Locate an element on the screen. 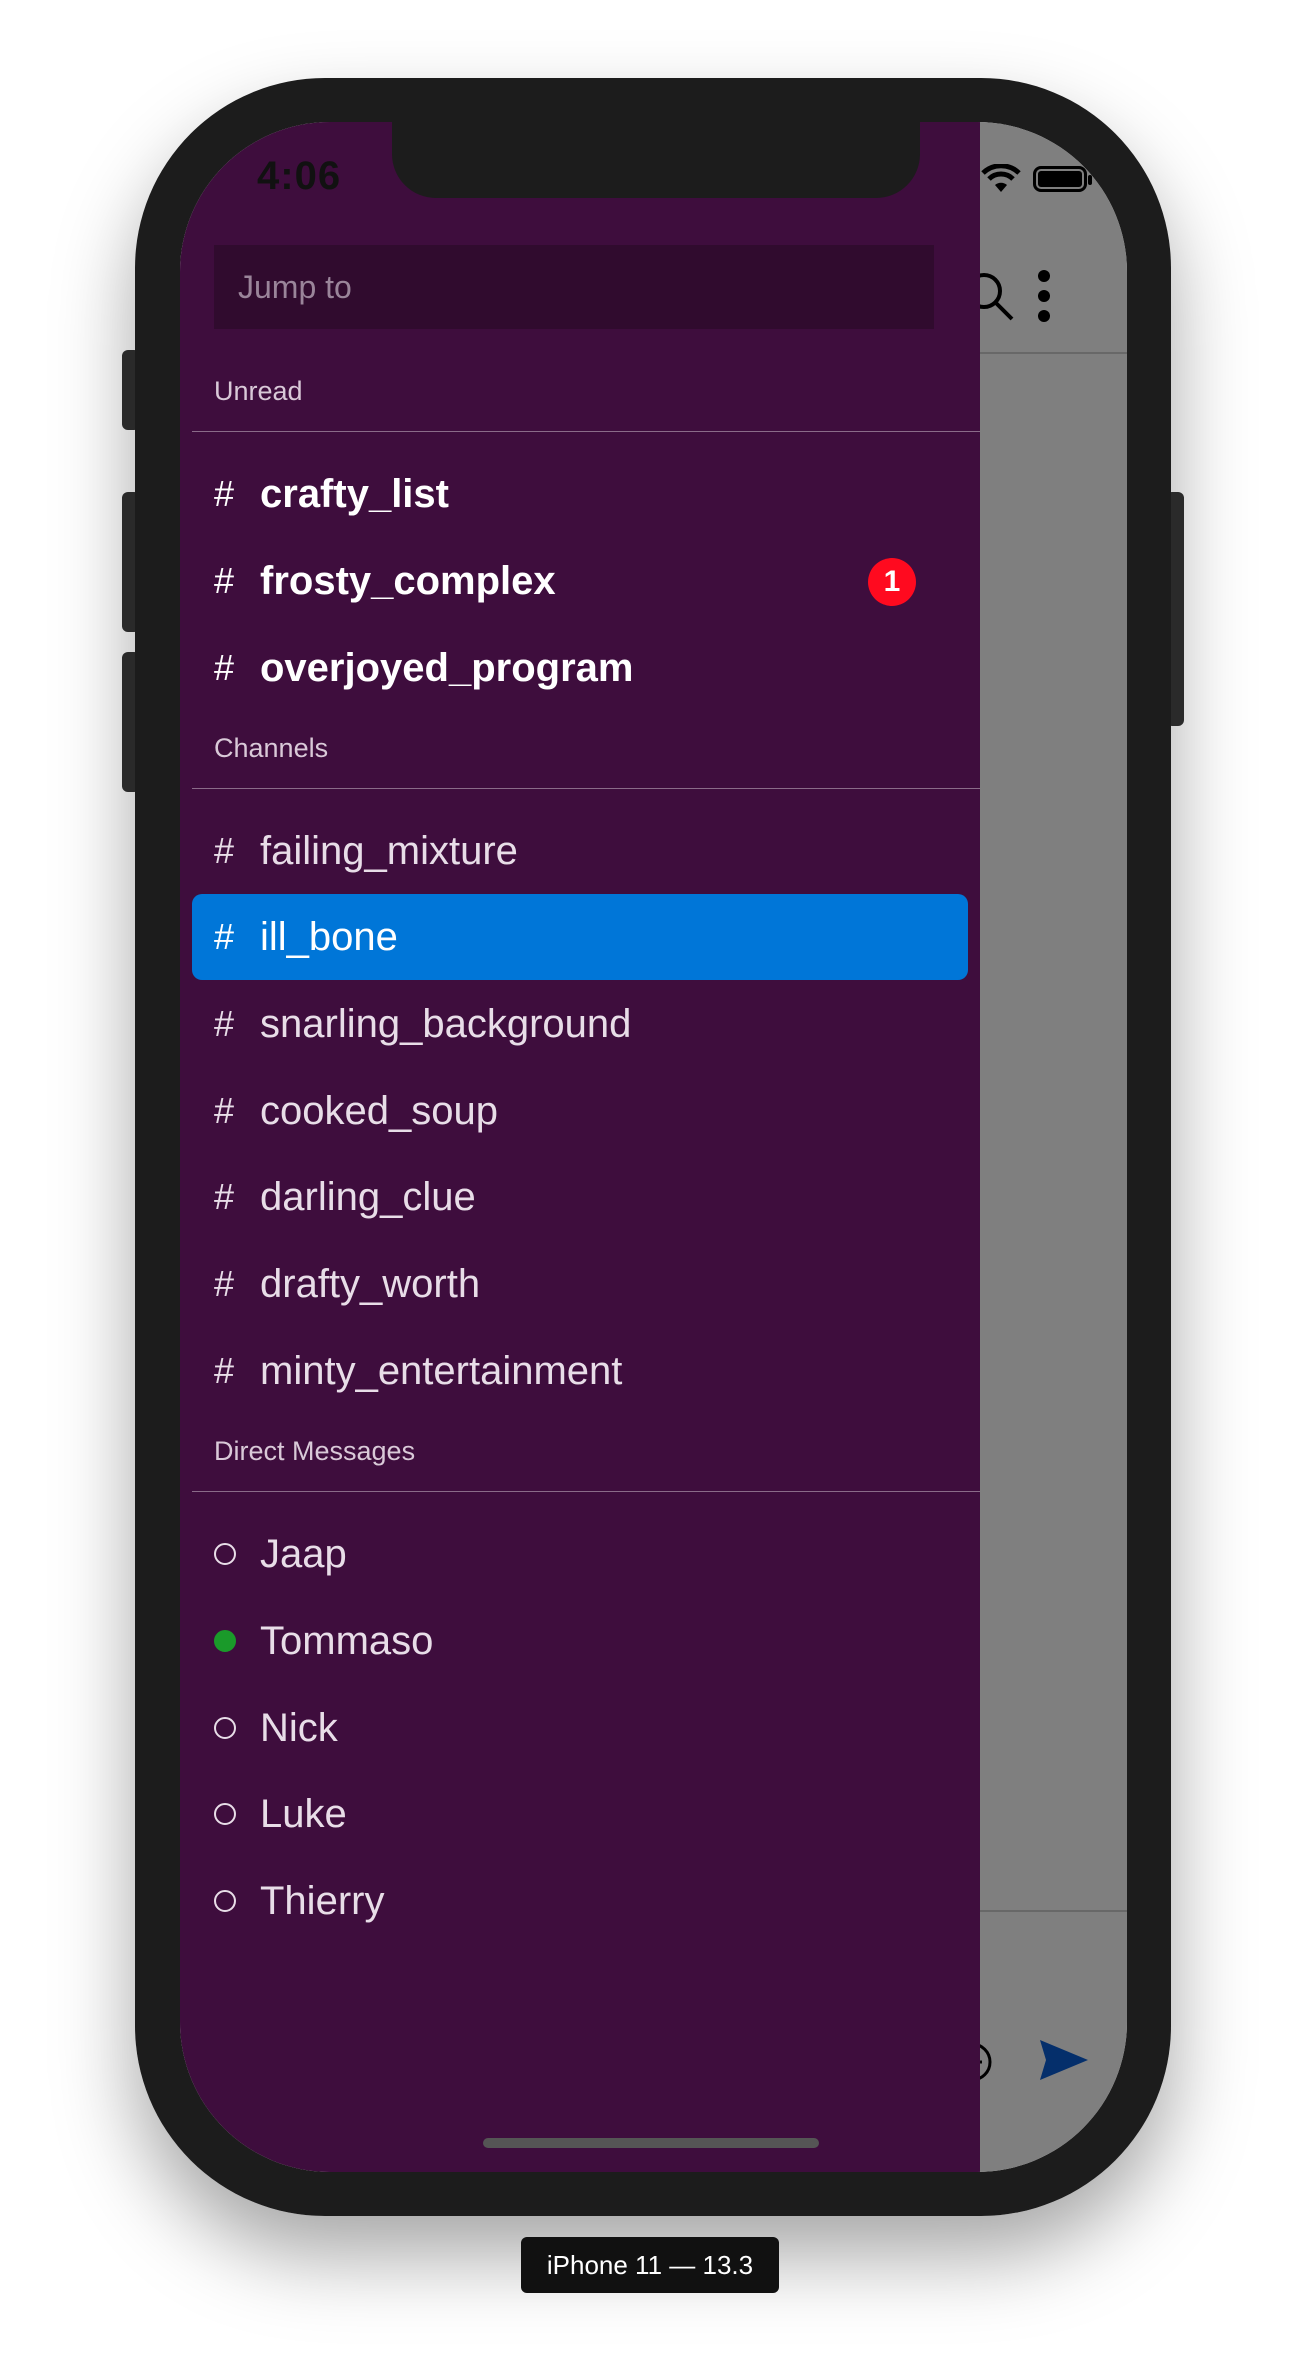 The width and height of the screenshot is (1306, 2368). channel-label: failing_mixture is located at coordinates (389, 850).